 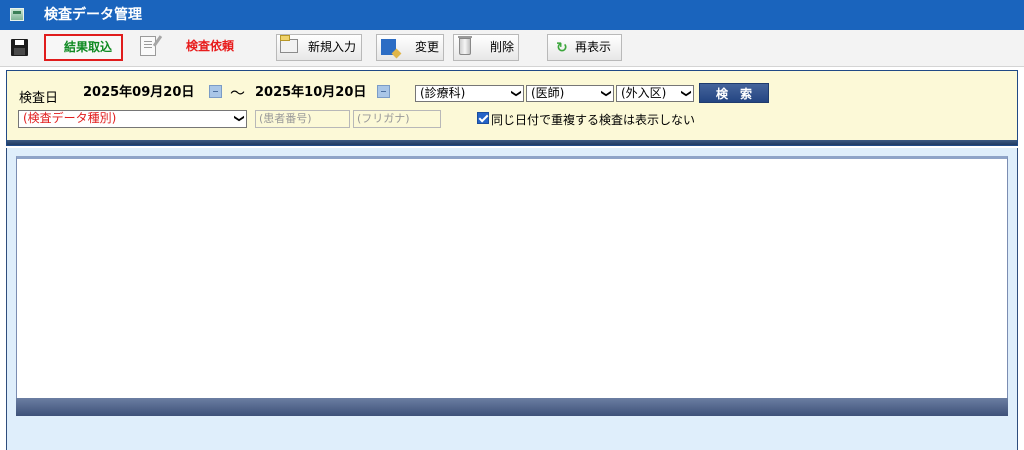 I want to click on edit-list-icon, so click(x=388, y=47).